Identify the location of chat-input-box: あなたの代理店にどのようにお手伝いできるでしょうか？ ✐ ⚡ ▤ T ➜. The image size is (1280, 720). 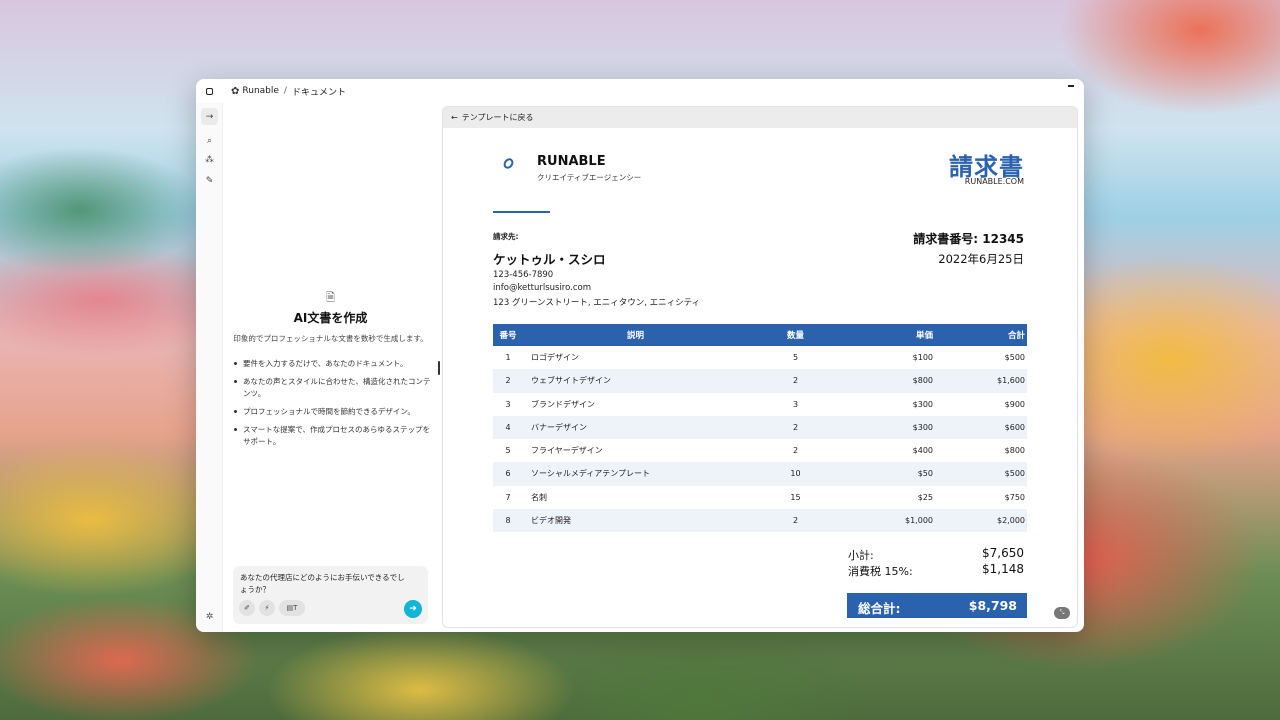
(330, 595).